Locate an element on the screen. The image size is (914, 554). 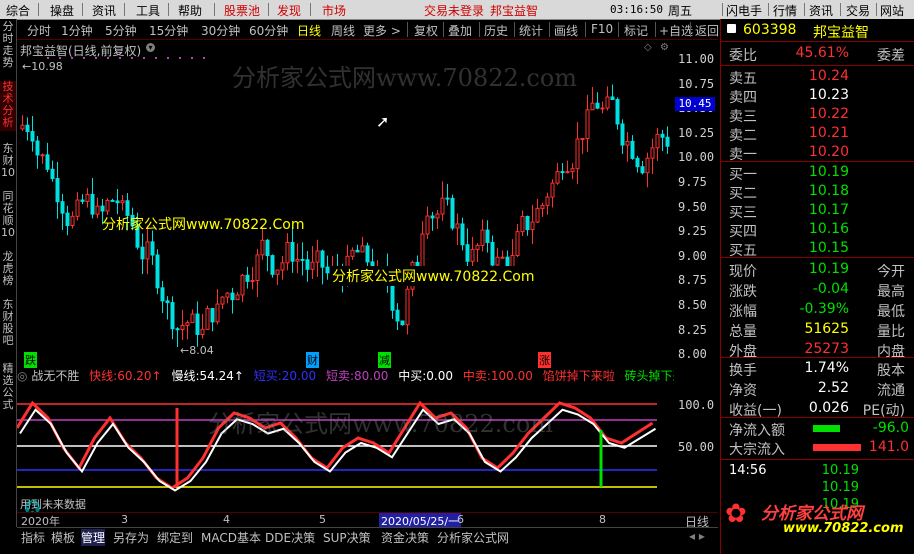
period-1min: 1分钟 is located at coordinates (77, 30).